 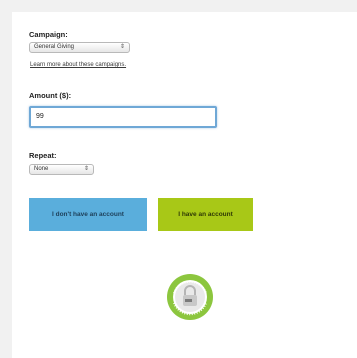 I want to click on campaign-select: General Giving ⇕, so click(x=79, y=47).